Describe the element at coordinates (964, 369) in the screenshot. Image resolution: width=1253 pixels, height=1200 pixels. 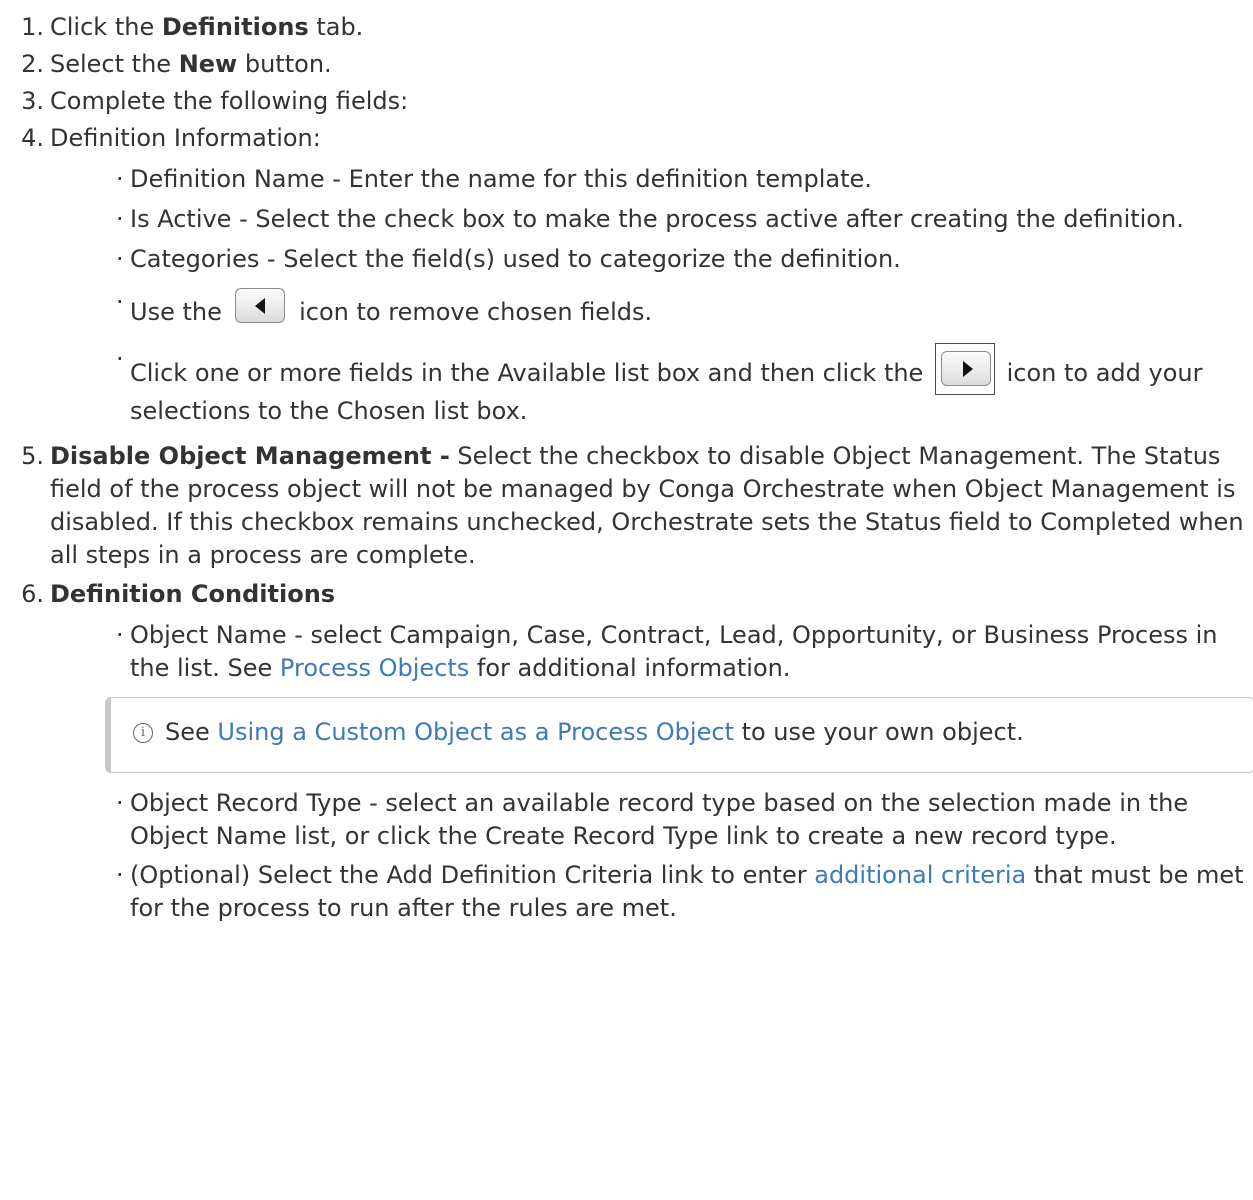
I see `move-right-icon` at that location.